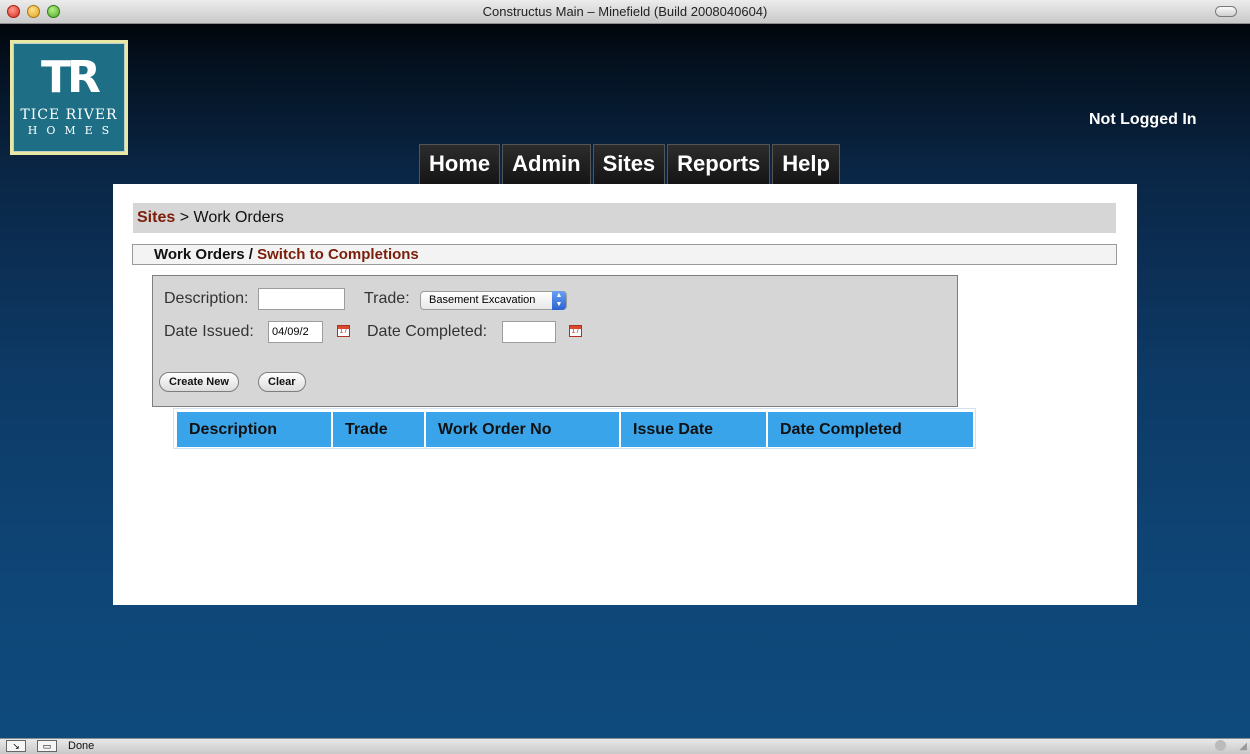  What do you see at coordinates (870, 429) in the screenshot?
I see `column-header-date-completed: Date Completed` at bounding box center [870, 429].